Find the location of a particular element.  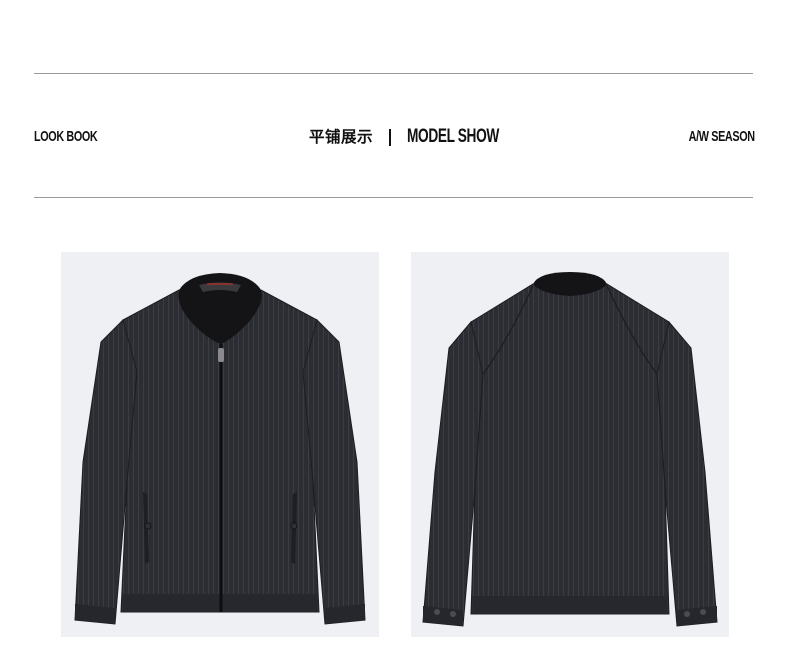

bottom-divider-line is located at coordinates (393, 197).